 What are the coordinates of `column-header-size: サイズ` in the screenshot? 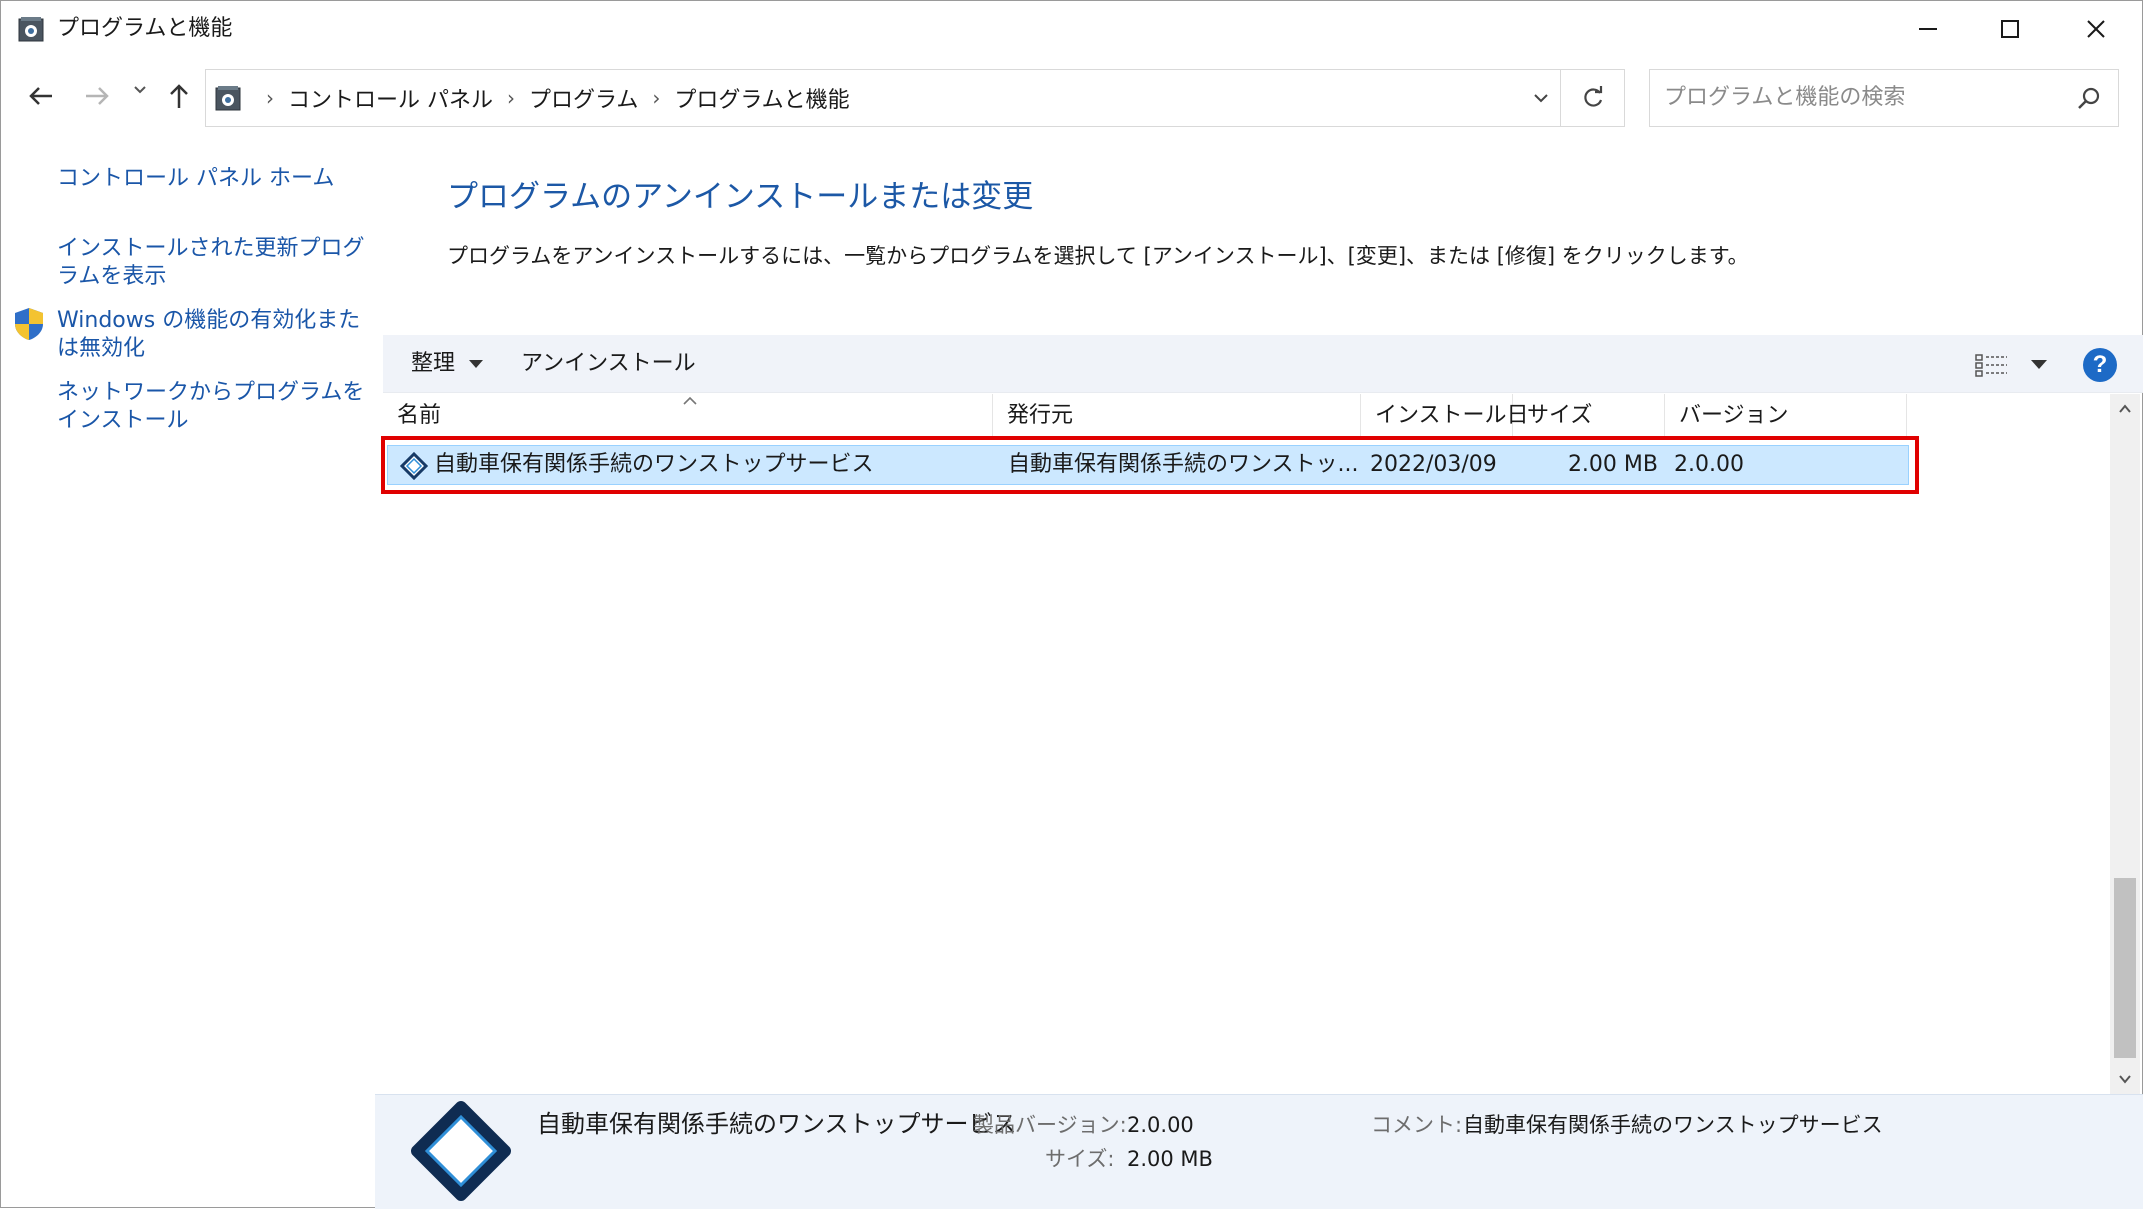 It's located at (1589, 416).